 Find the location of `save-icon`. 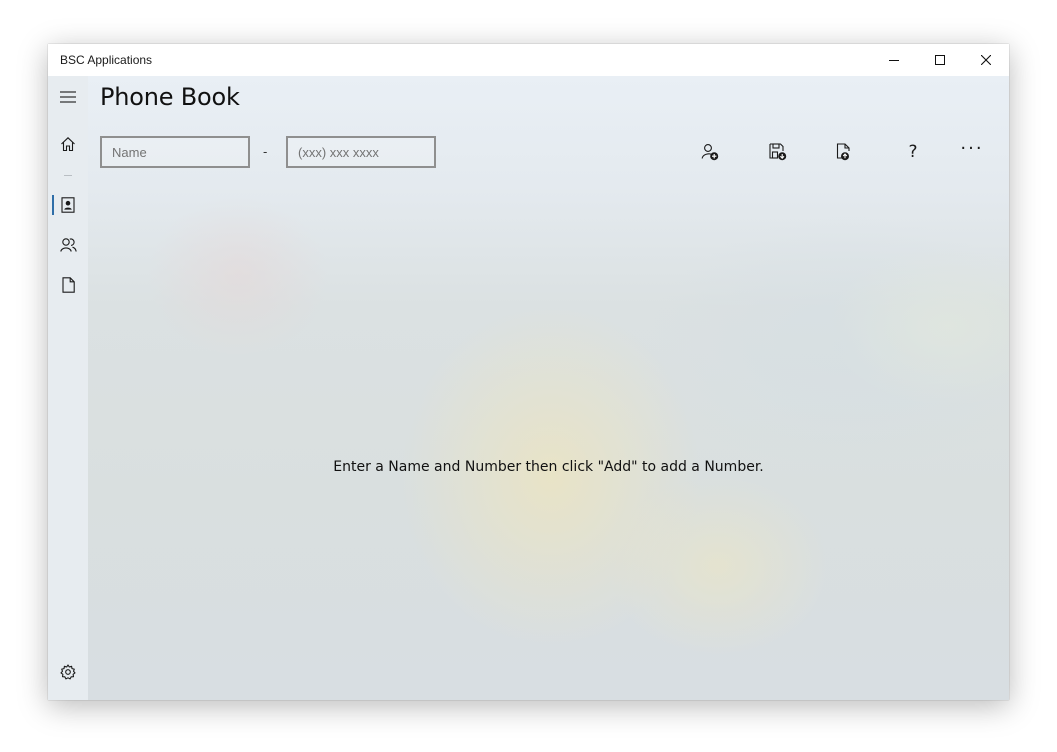

save-icon is located at coordinates (778, 152).